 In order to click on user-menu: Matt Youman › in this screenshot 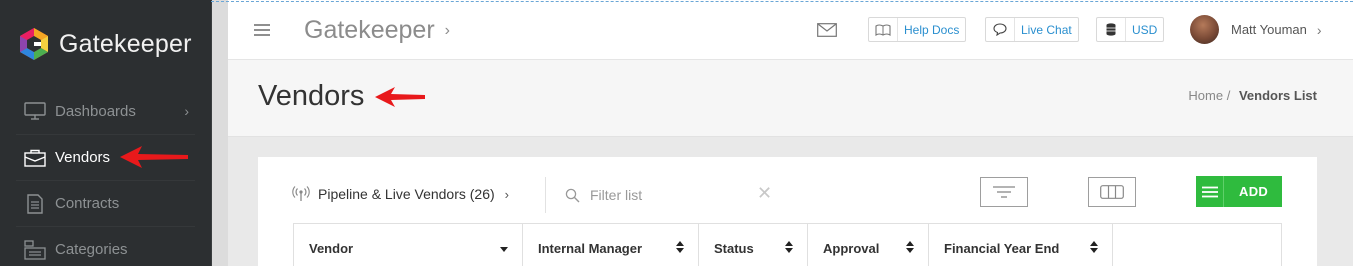, I will do `click(1256, 29)`.